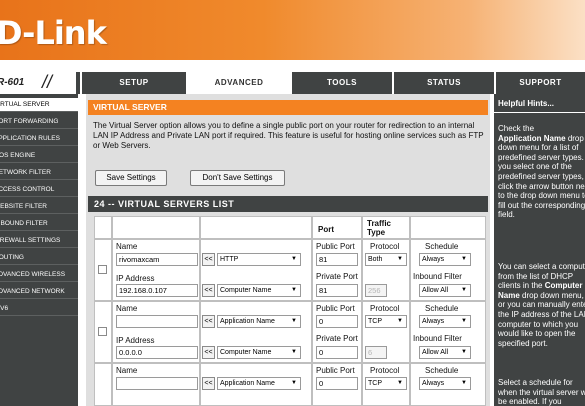 This screenshot has height=406, width=585. I want to click on sidebar-item-port-forwarding: PORT FORWARDING, so click(39, 122).